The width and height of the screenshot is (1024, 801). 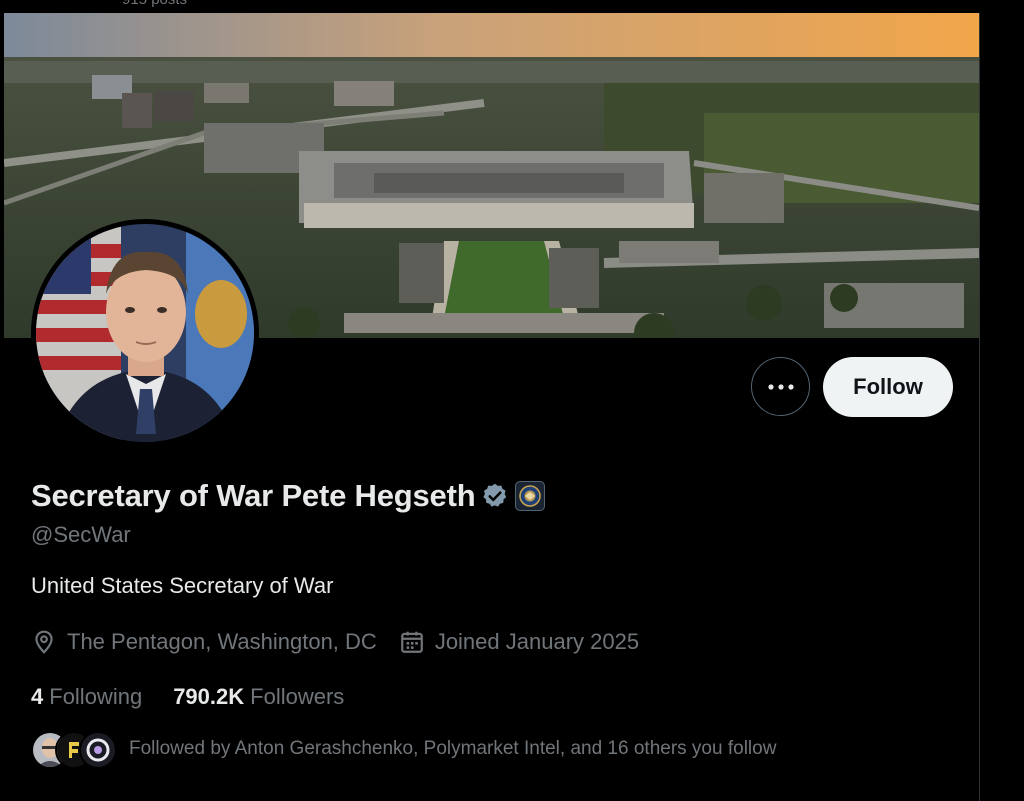 I want to click on display-name-row: Secretary of War Pete Hegseth, so click(x=288, y=496).